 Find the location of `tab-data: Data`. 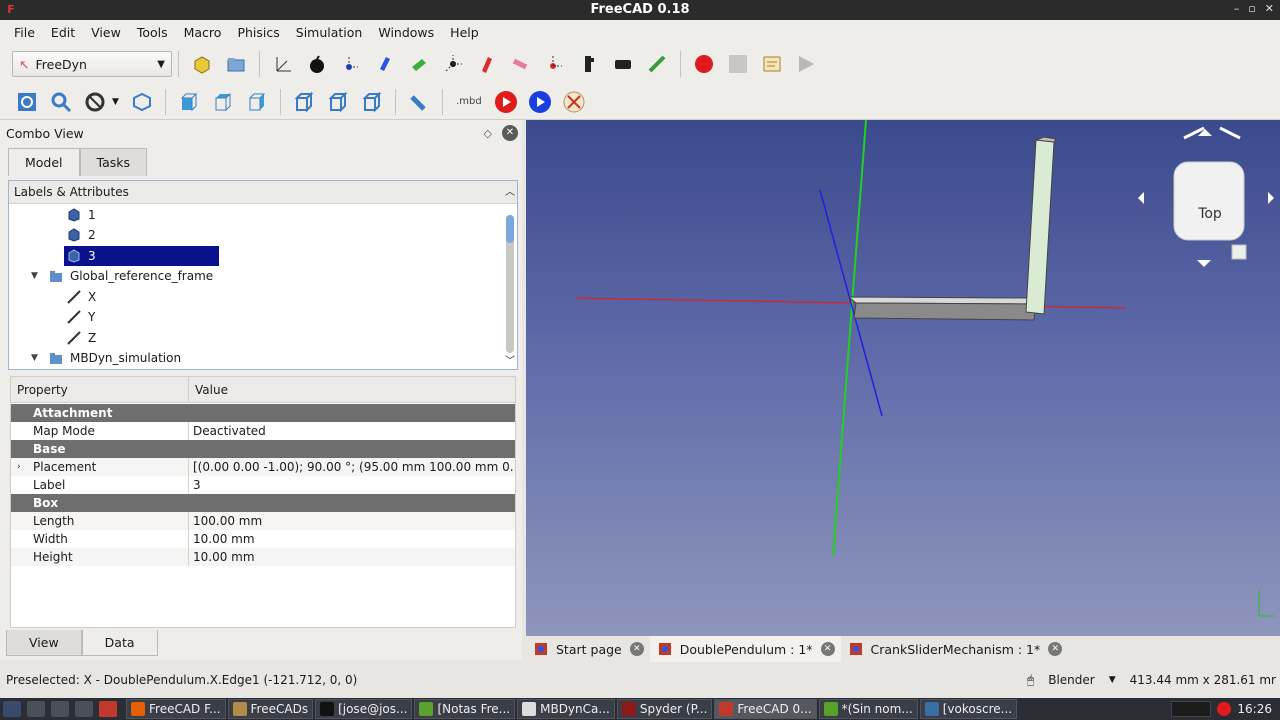

tab-data: Data is located at coordinates (119, 643).